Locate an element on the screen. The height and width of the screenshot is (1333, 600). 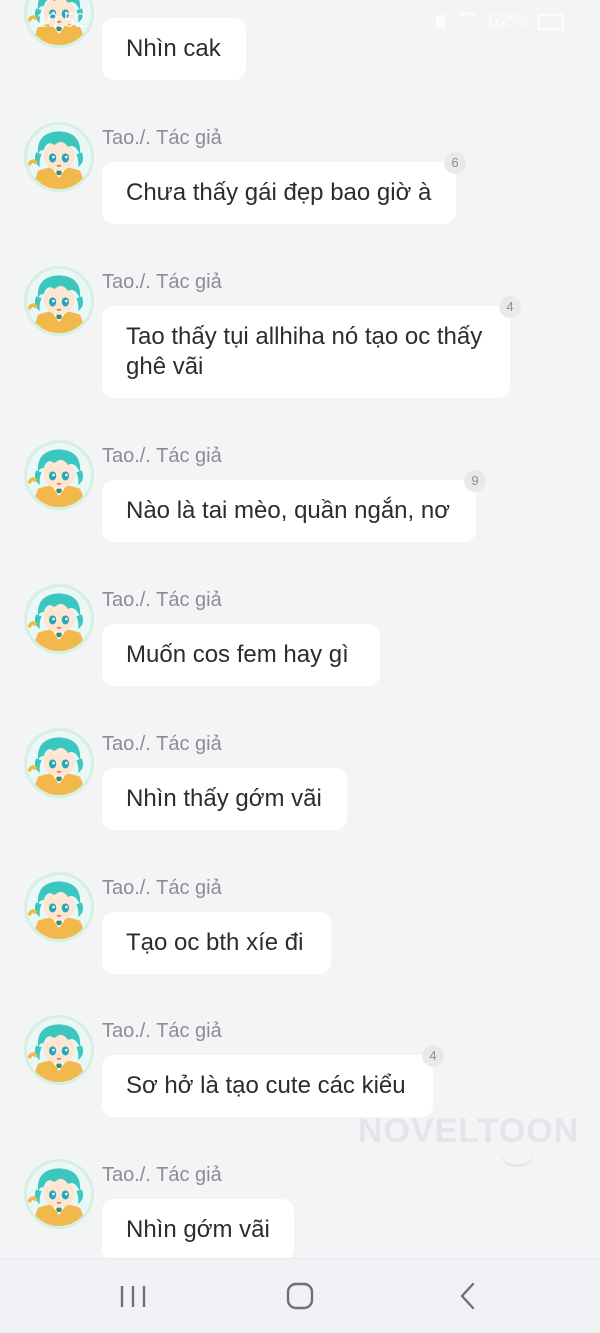
home-button is located at coordinates (300, 1296).